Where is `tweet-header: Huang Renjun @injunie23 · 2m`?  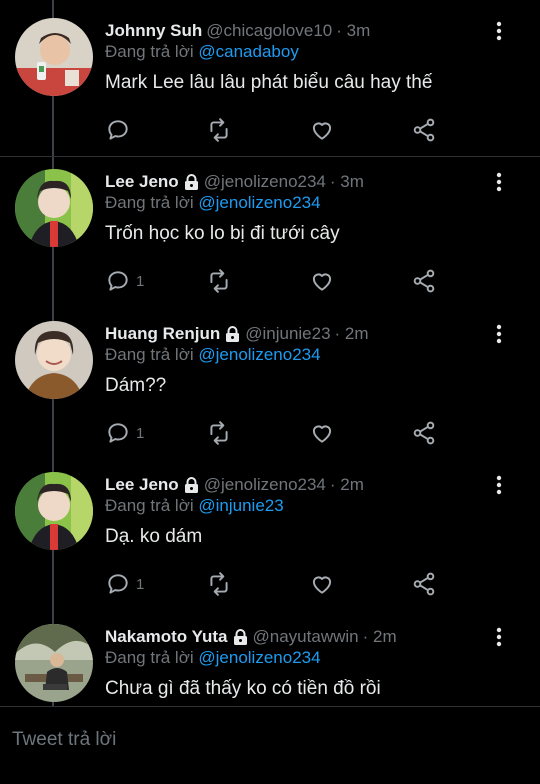
tweet-header: Huang Renjun @injunie23 · 2m is located at coordinates (237, 334).